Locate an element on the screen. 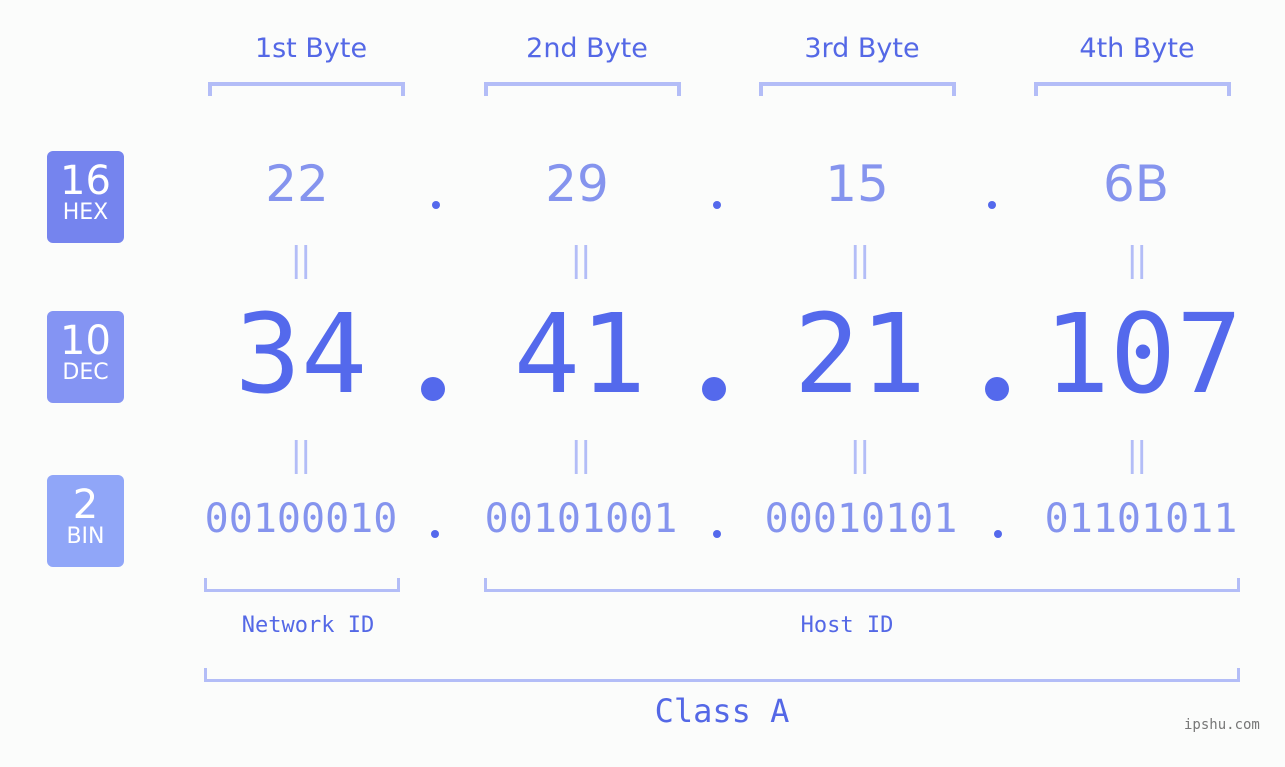  hex-base: 16 is located at coordinates (85, 181).